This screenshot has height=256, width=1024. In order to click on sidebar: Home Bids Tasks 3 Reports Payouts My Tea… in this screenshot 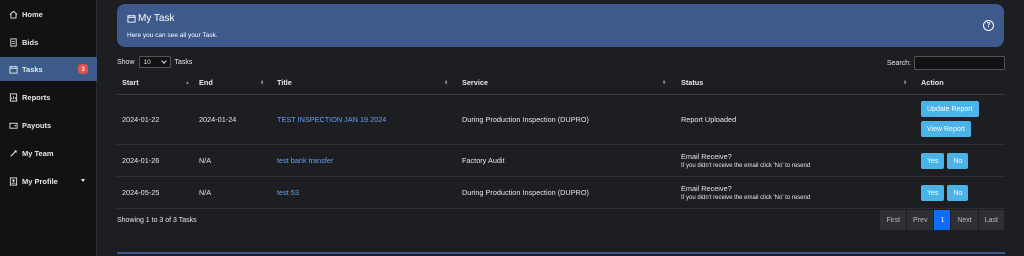, I will do `click(48, 128)`.